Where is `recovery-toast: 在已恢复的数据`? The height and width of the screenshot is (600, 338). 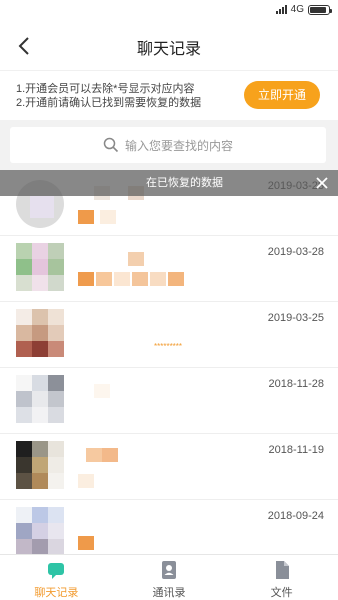
recovery-toast: 在已恢复的数据 is located at coordinates (169, 183).